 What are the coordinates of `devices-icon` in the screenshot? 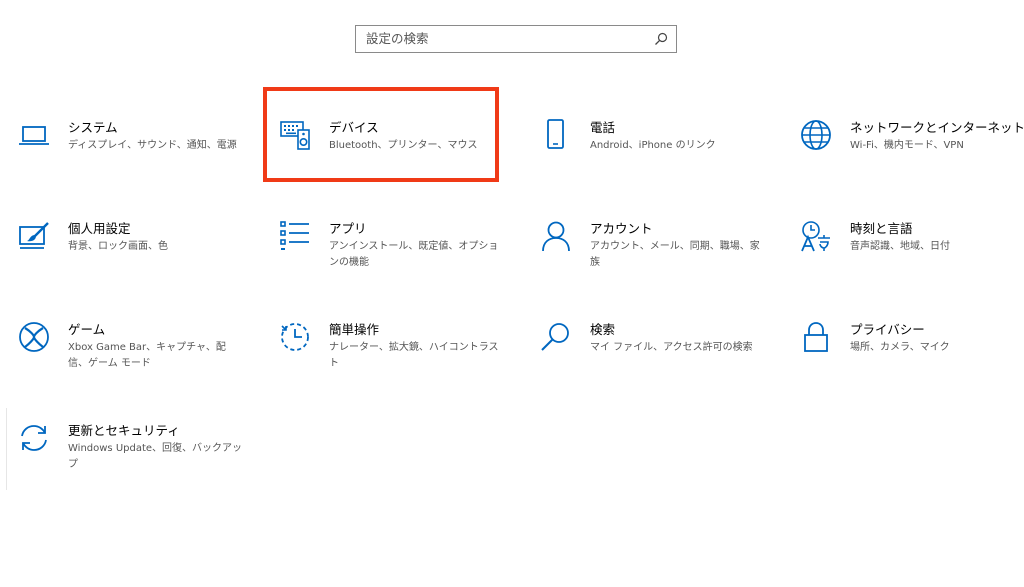 It's located at (295, 135).